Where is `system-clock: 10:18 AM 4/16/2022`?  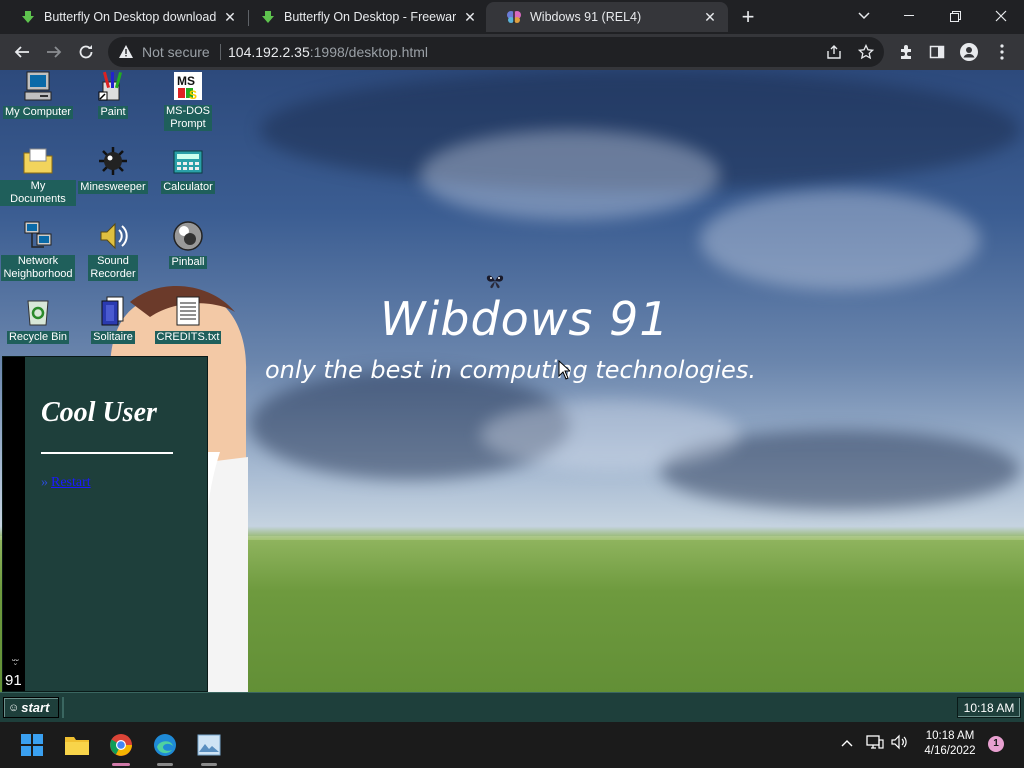
system-clock: 10:18 AM 4/16/2022 is located at coordinates (950, 744).